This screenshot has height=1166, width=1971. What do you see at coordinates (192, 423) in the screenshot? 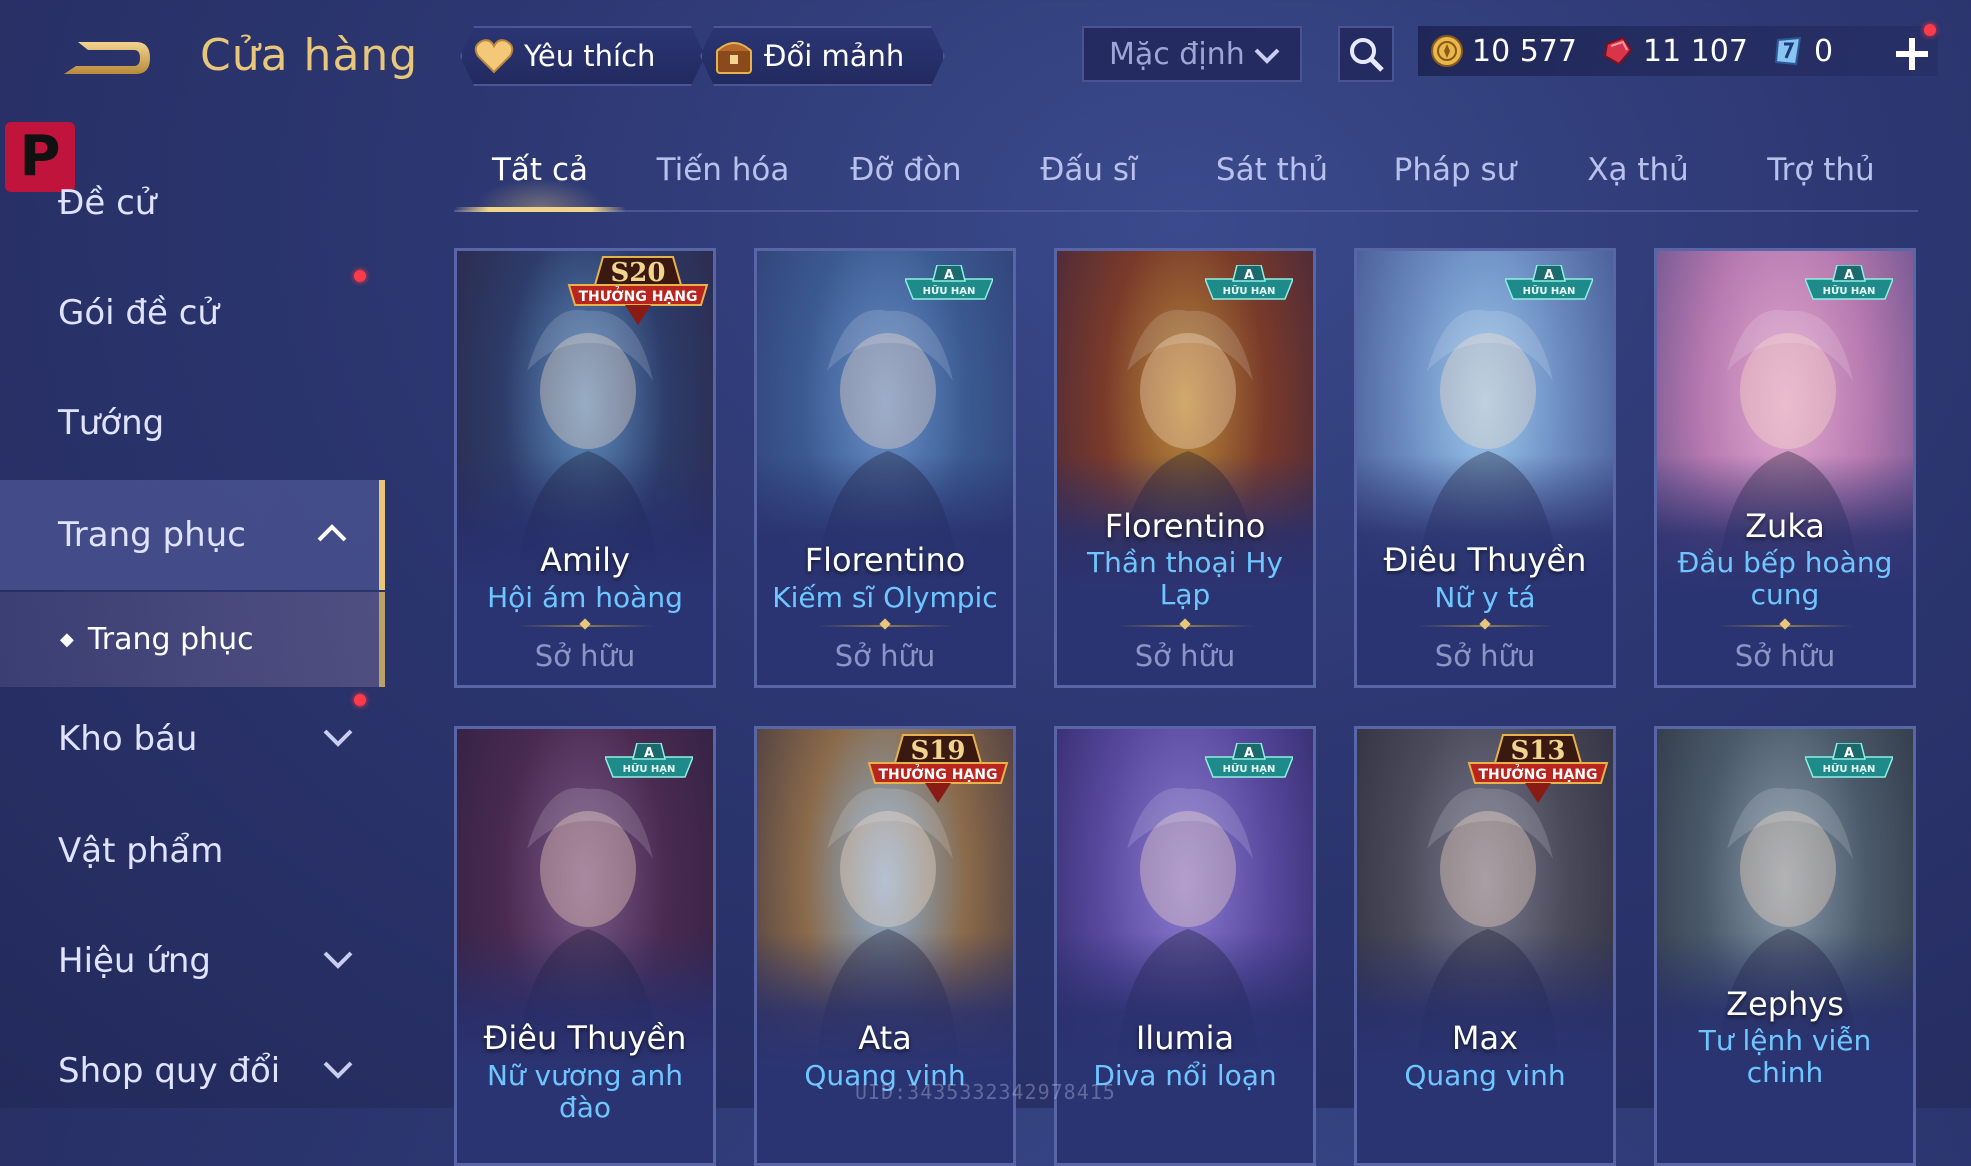
I see `sidebar-item-heroes: Tướng` at bounding box center [192, 423].